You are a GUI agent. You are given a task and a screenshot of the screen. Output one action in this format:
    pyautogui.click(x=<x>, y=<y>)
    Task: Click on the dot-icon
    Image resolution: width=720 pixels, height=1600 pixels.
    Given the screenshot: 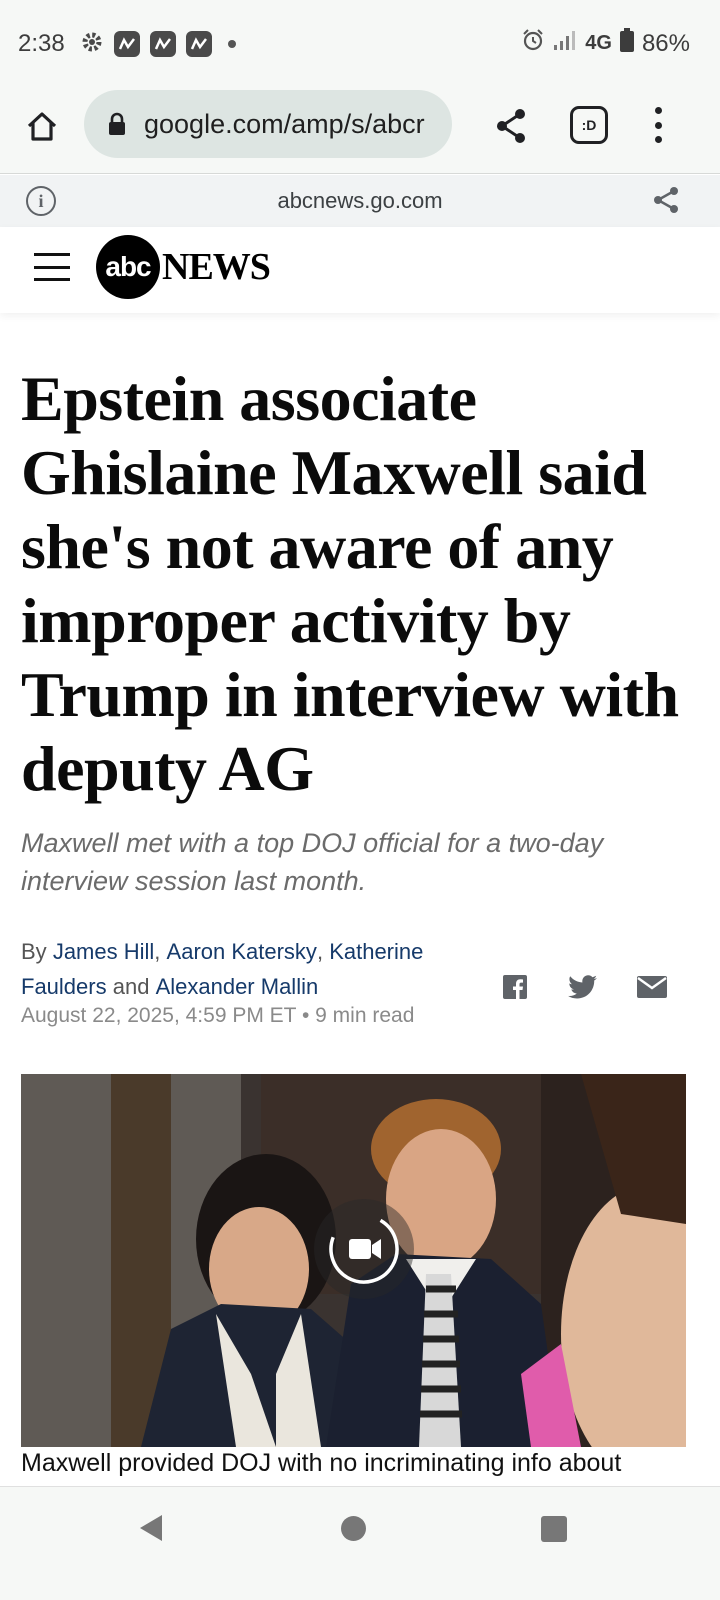 What is the action you would take?
    pyautogui.click(x=232, y=44)
    